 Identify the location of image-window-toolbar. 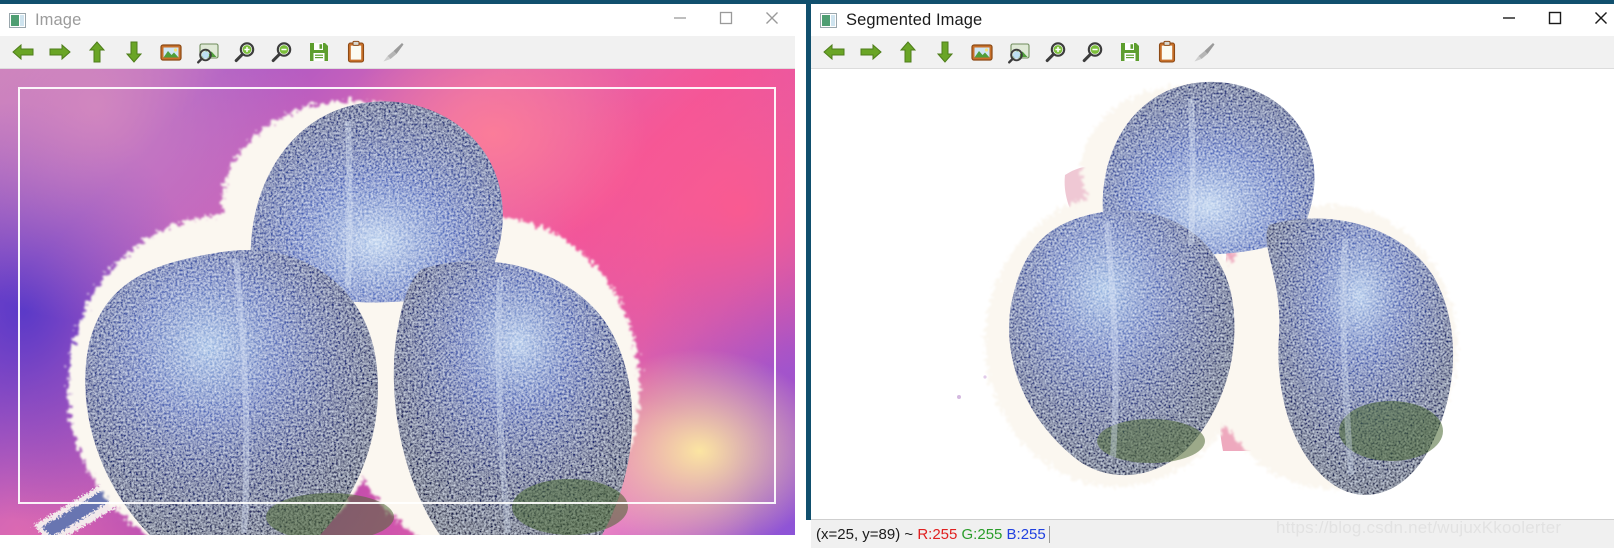
(397, 52).